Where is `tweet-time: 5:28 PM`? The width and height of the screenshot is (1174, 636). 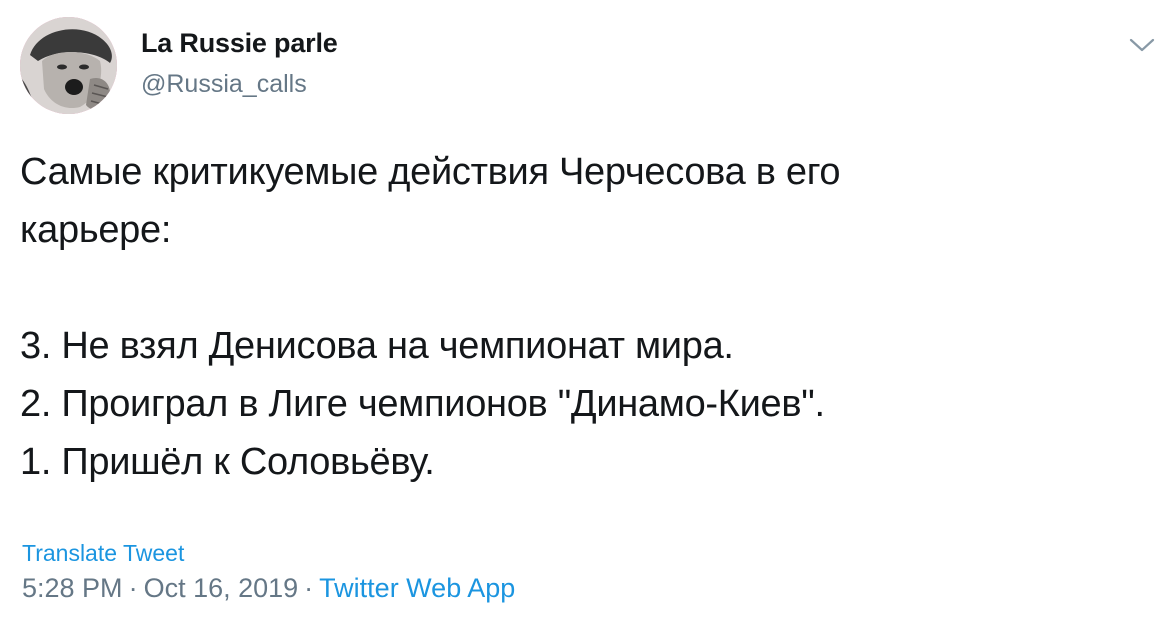 tweet-time: 5:28 PM is located at coordinates (72, 588).